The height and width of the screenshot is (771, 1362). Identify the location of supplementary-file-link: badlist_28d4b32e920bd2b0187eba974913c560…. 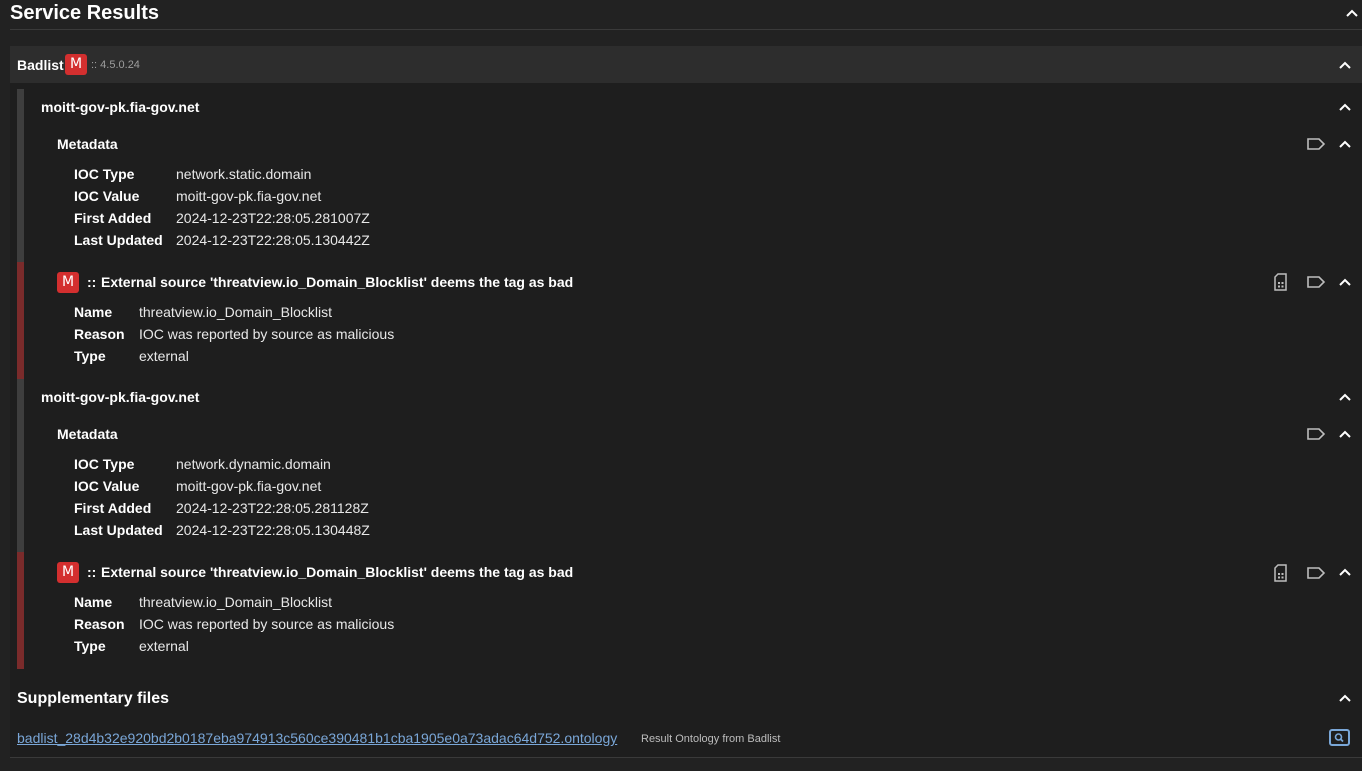
(317, 738).